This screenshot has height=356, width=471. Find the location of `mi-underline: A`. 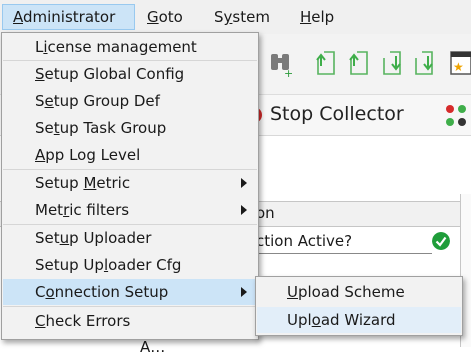

mi-underline: A is located at coordinates (40, 155).